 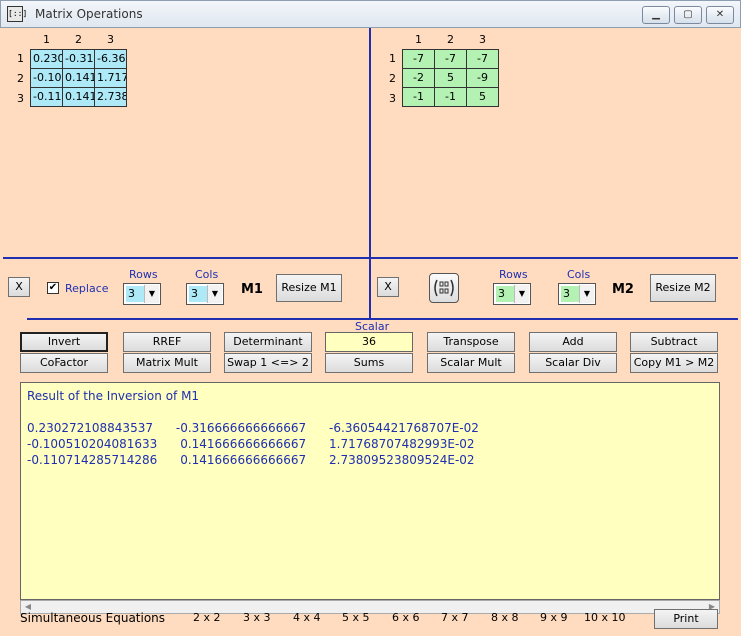 What do you see at coordinates (143, 274) in the screenshot?
I see `m1-rows-label: Rows` at bounding box center [143, 274].